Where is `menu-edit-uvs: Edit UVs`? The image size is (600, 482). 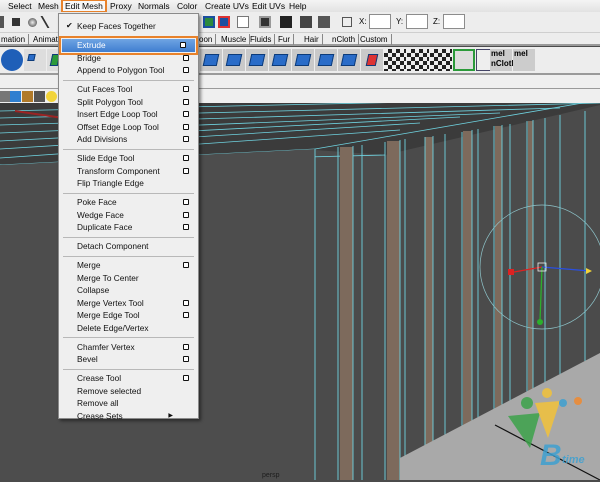
menu-edit-uvs: Edit UVs is located at coordinates (268, 6).